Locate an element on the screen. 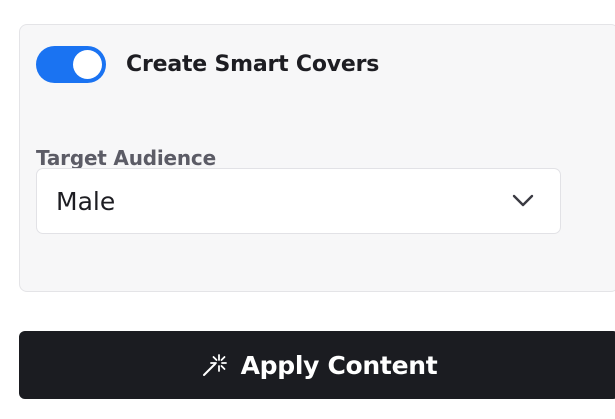  chevron-down-icon is located at coordinates (523, 200).